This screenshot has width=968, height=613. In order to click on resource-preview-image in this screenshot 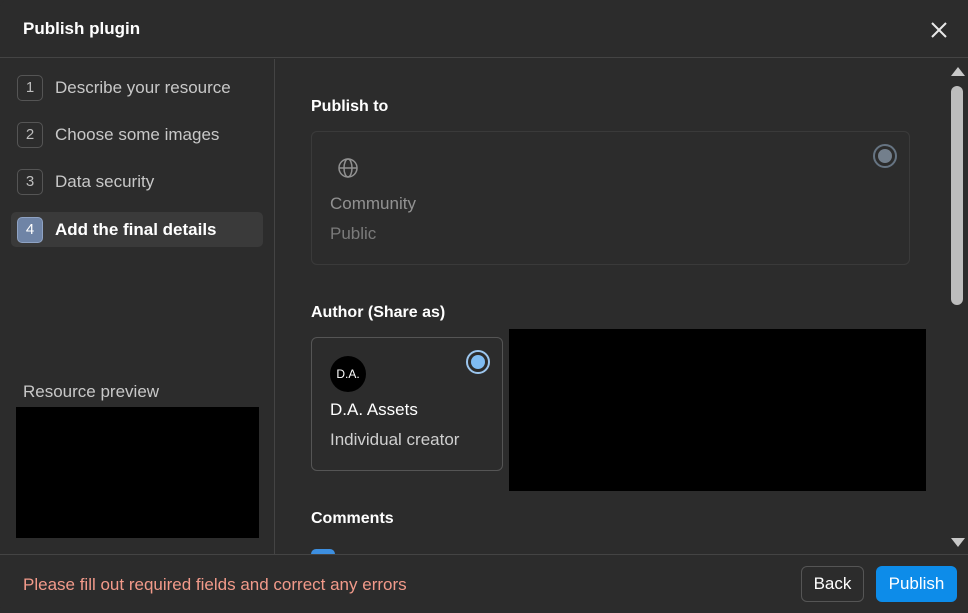, I will do `click(137, 472)`.